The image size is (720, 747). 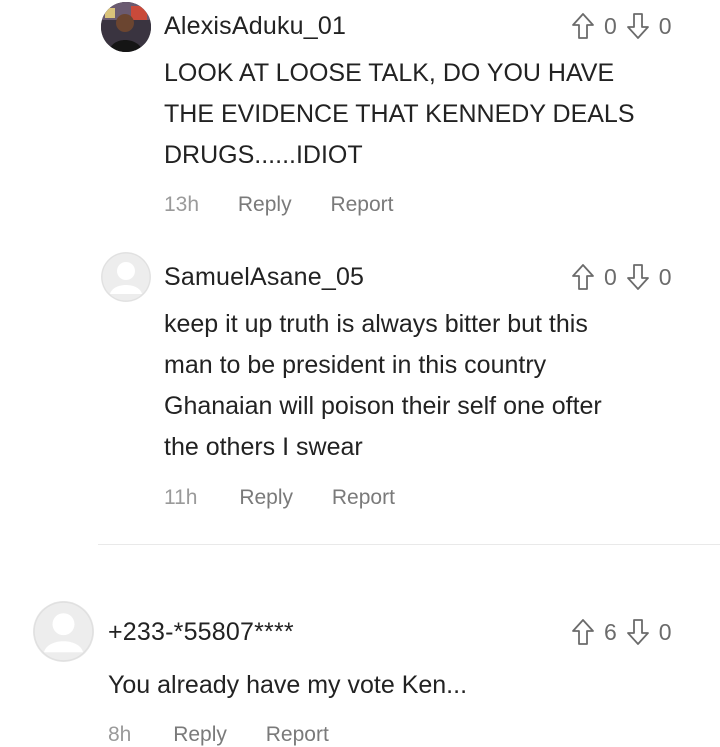 I want to click on comment-time: 8h, so click(x=120, y=734).